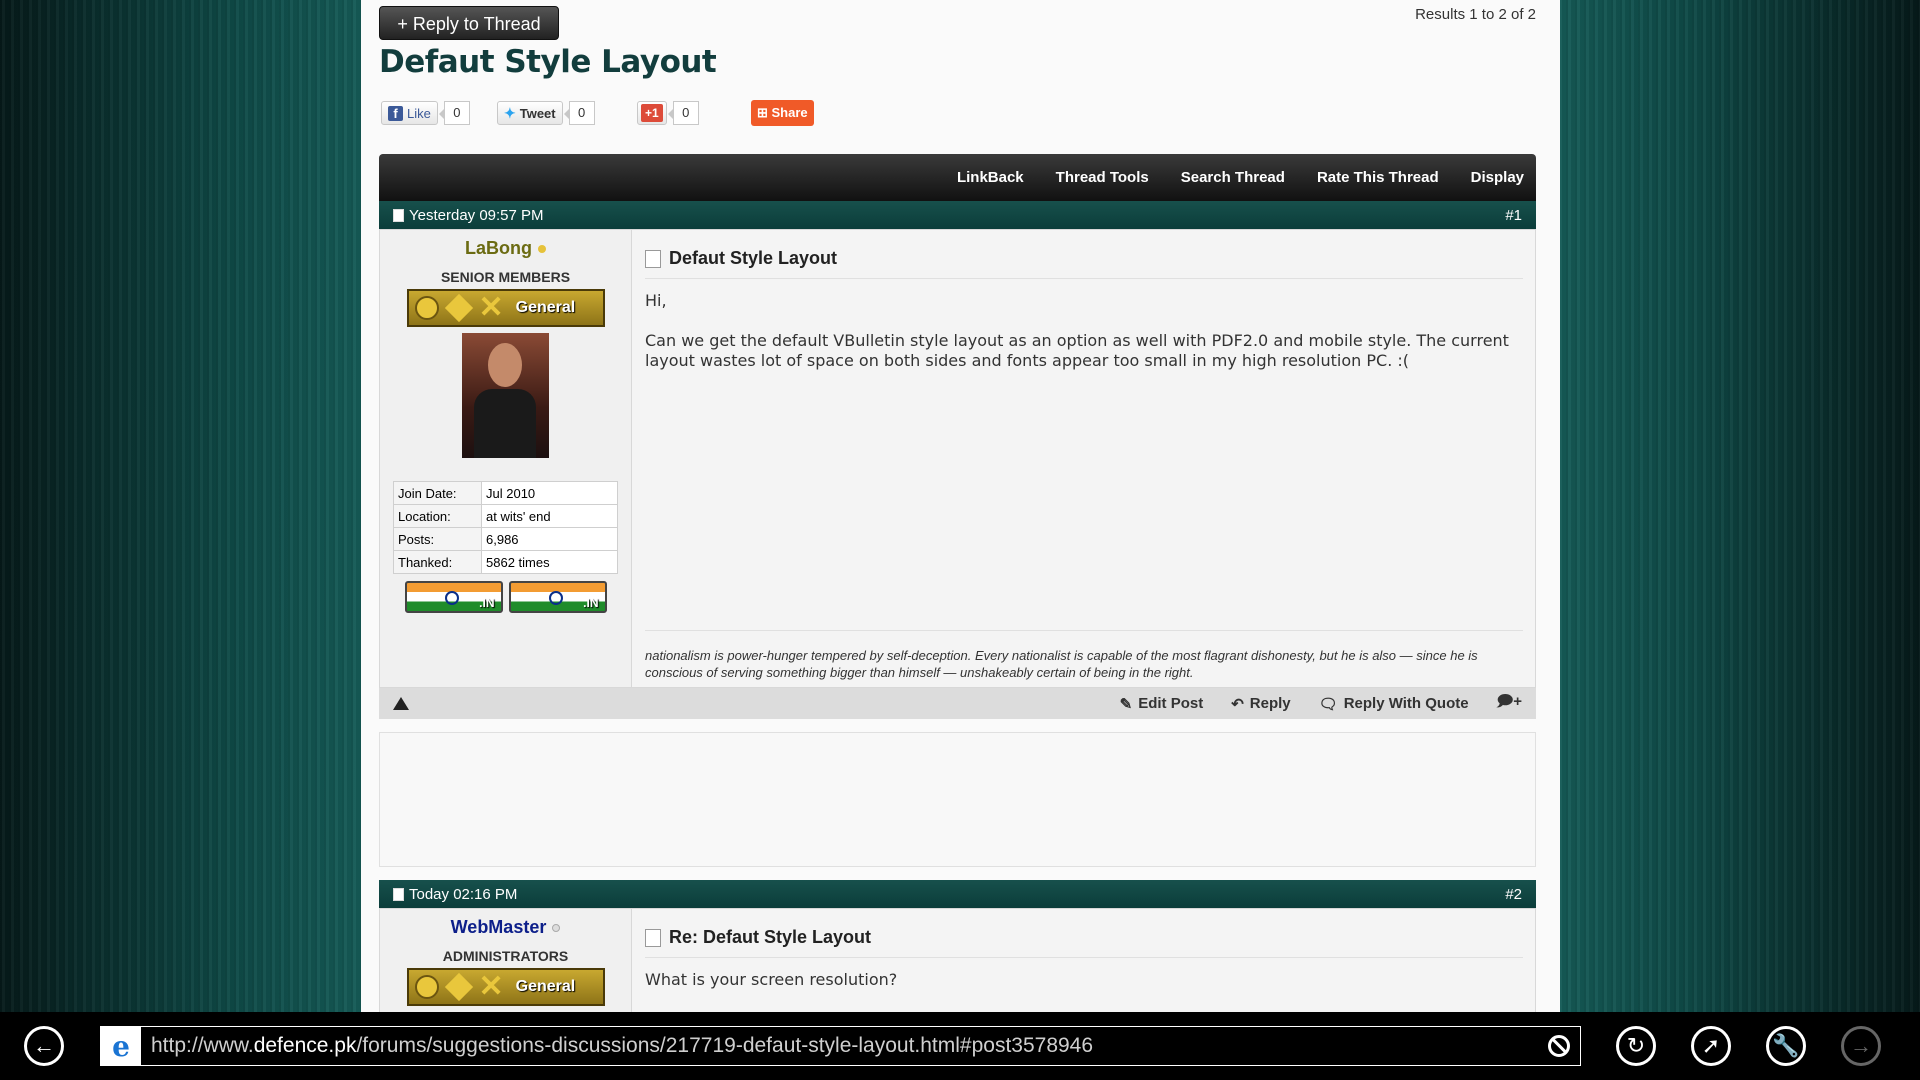 This screenshot has width=1920, height=1080. What do you see at coordinates (305, 1045) in the screenshot?
I see `url-host: defence.pk` at bounding box center [305, 1045].